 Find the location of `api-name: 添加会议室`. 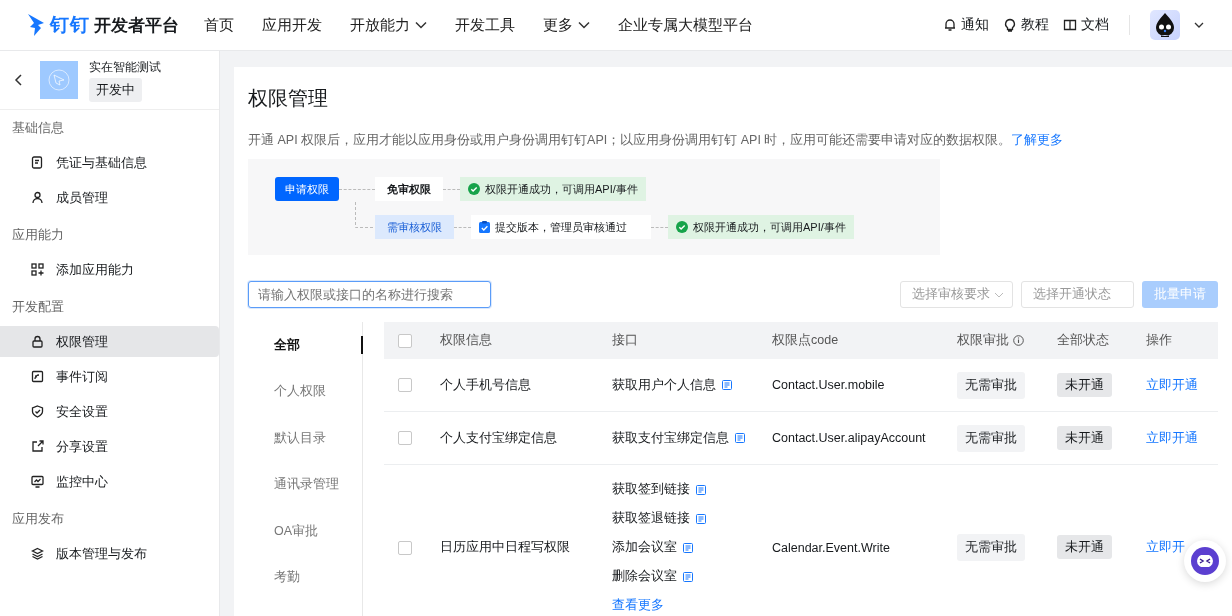

api-name: 添加会议室 is located at coordinates (644, 547).